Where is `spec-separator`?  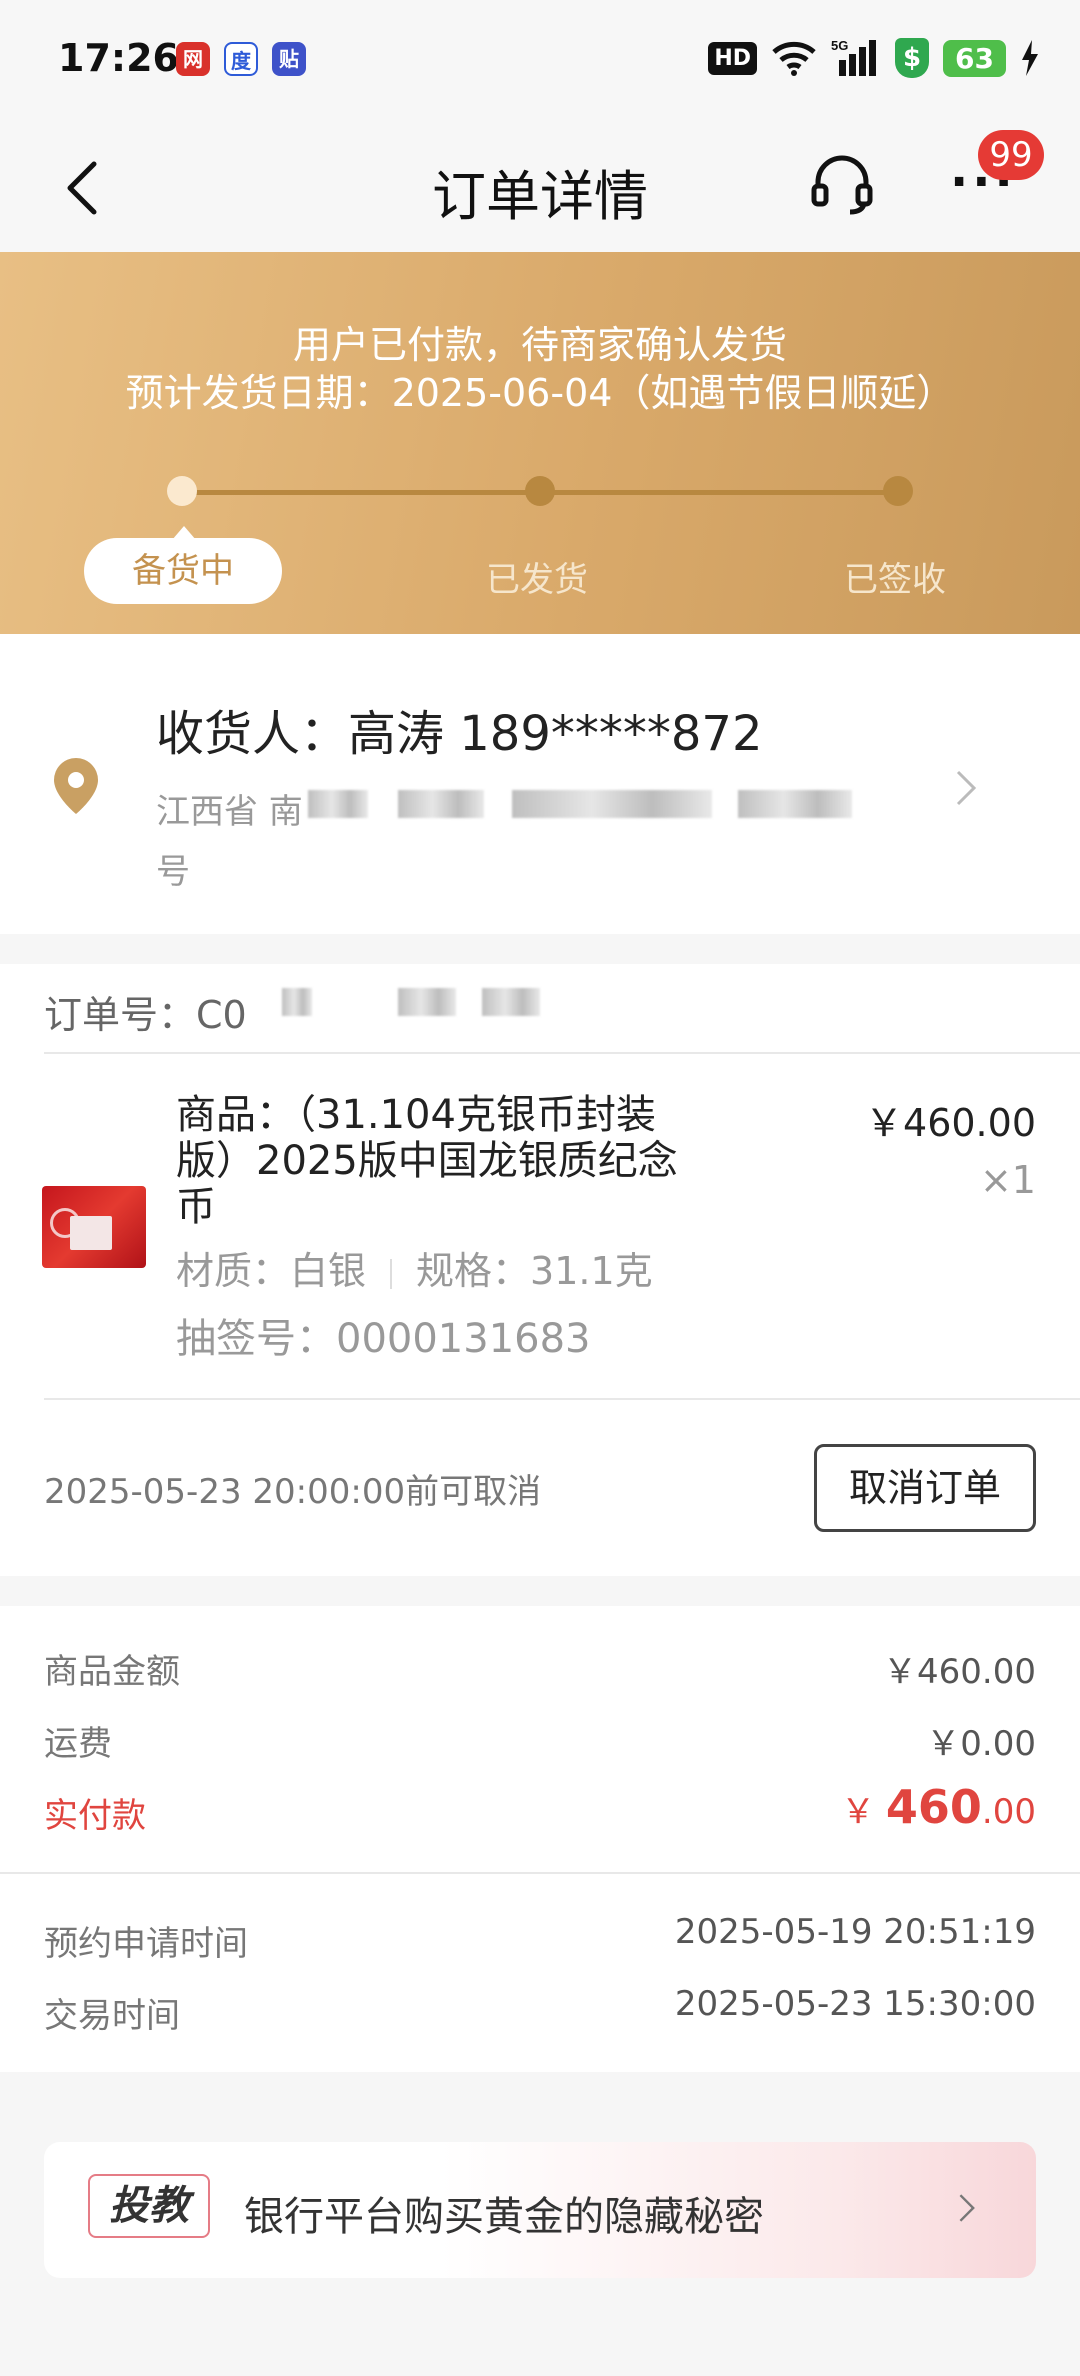
spec-separator is located at coordinates (391, 1273).